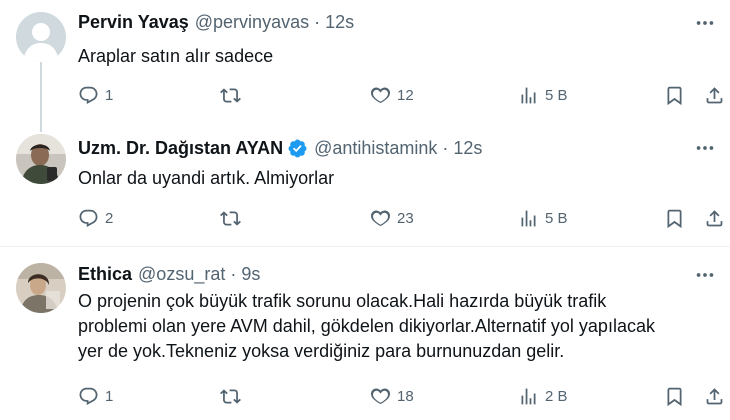 This screenshot has width=730, height=420. Describe the element at coordinates (176, 56) in the screenshot. I see `tweet-text-line: Araplar satın alır sadece` at that location.